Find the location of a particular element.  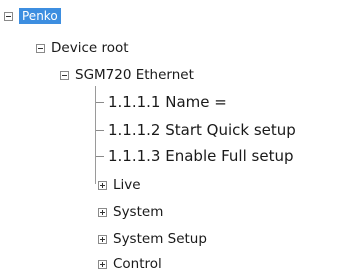

tree-leaf-name: 1.1.1.1 Name = is located at coordinates (161, 102).